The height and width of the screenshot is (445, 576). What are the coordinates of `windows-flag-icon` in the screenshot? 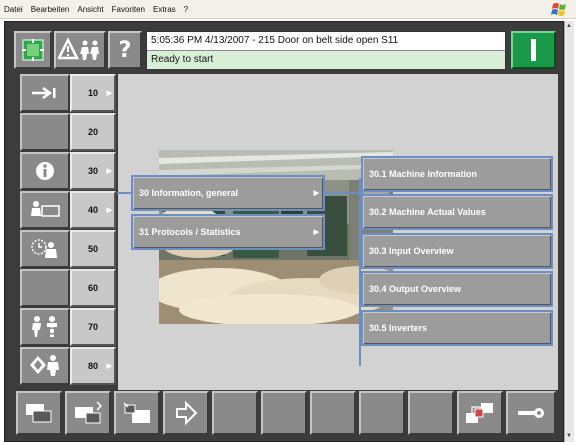 It's located at (558, 9).